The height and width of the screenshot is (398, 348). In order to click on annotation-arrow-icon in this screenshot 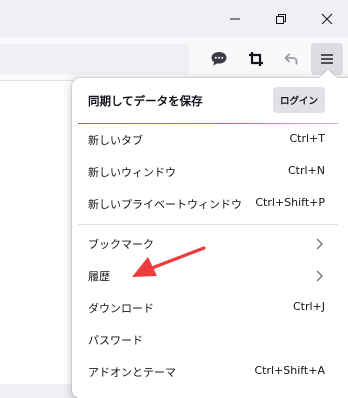, I will do `click(169, 261)`.